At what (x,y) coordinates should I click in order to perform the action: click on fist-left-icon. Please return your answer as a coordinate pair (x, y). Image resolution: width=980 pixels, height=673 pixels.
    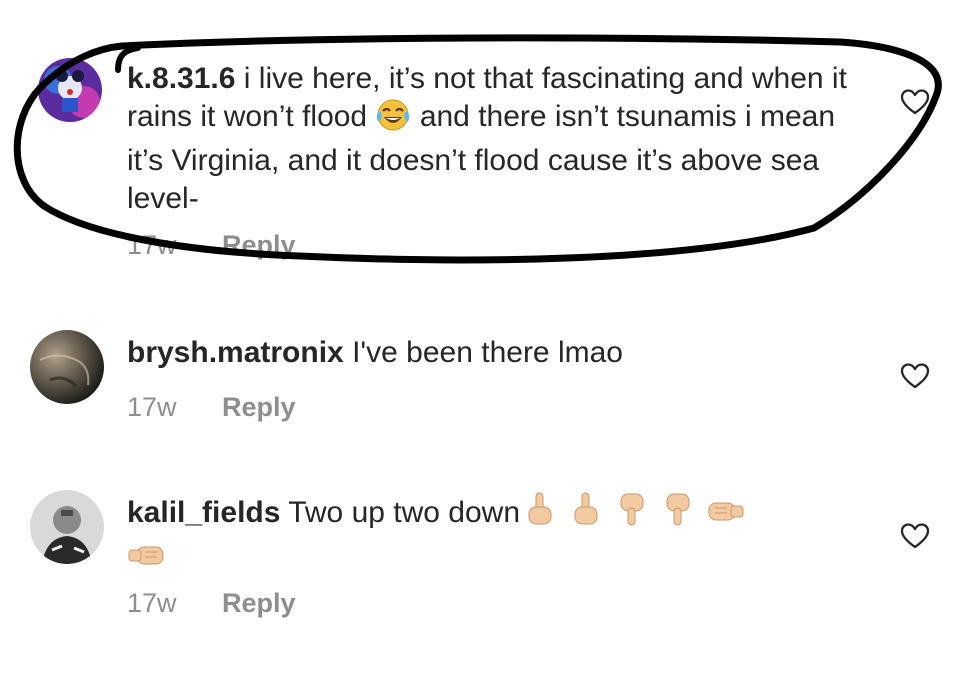
    Looking at the image, I should click on (725, 516).